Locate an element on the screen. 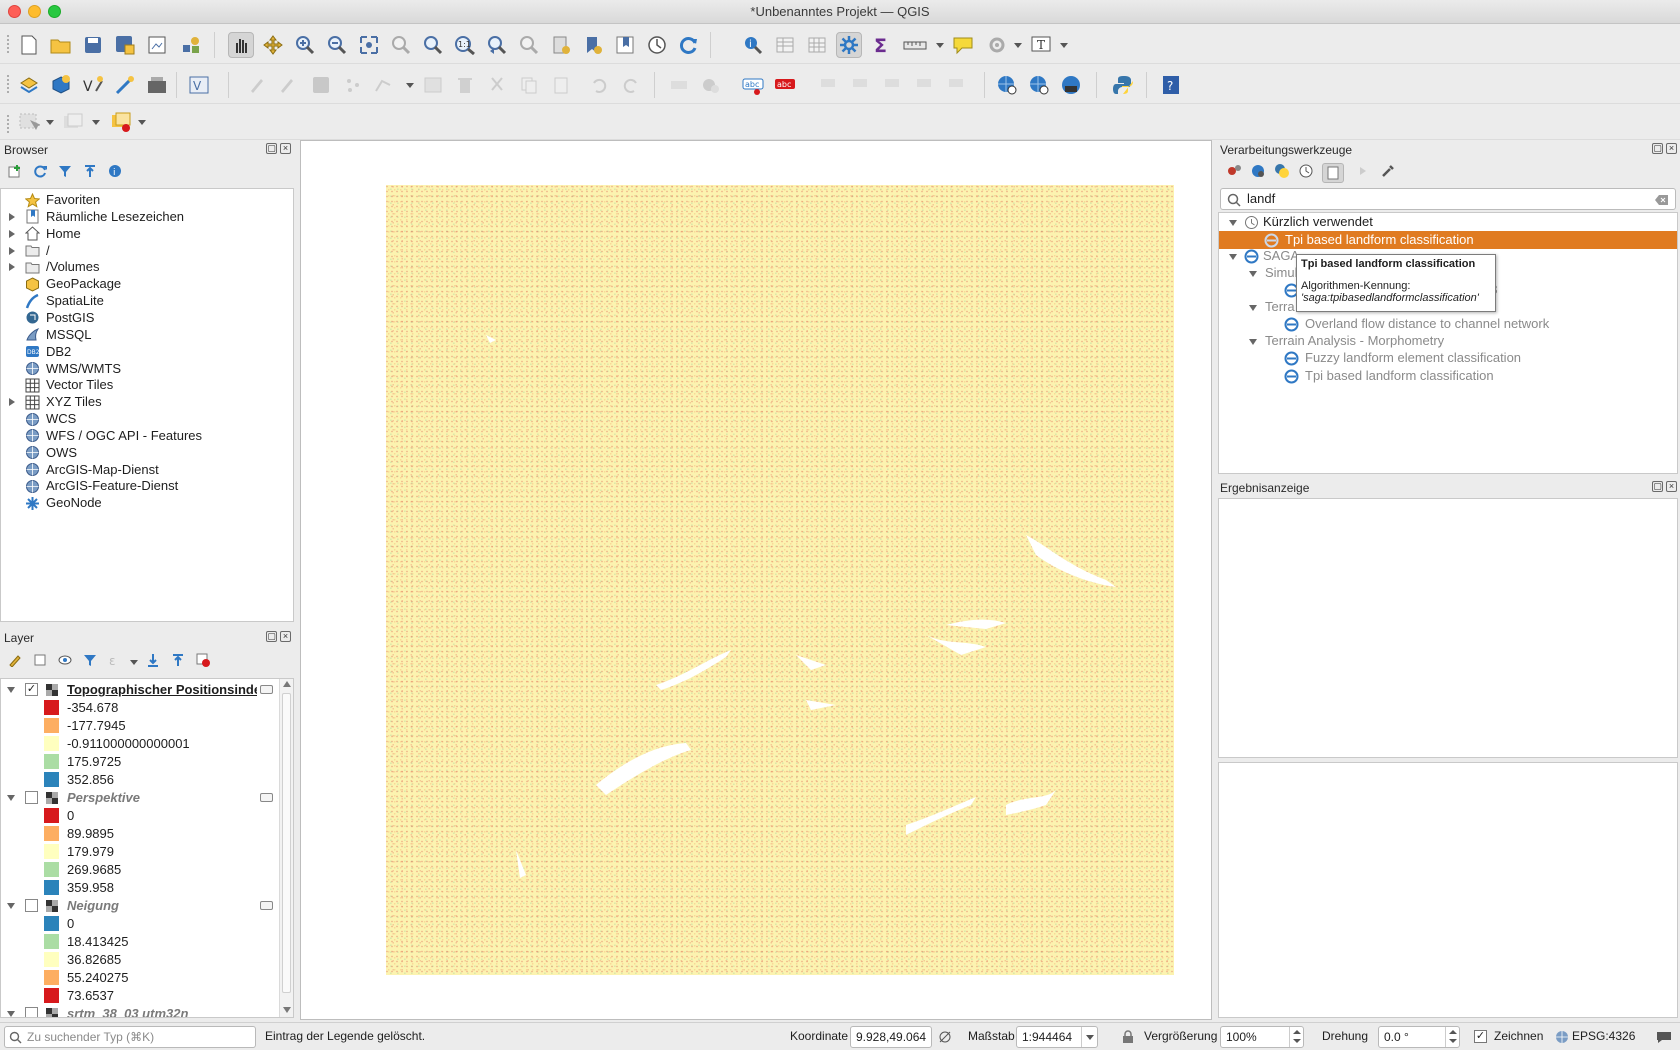  data-source-manager-icon is located at coordinates (29, 85).